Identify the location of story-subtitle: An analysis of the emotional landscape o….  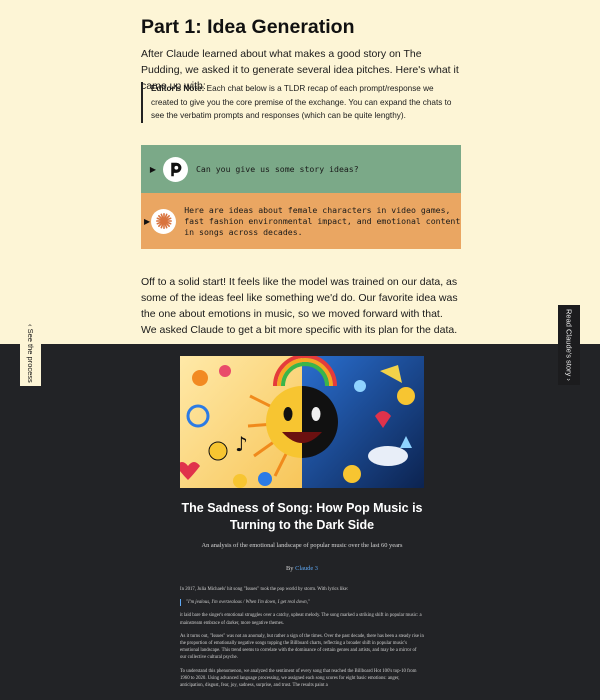
(302, 545).